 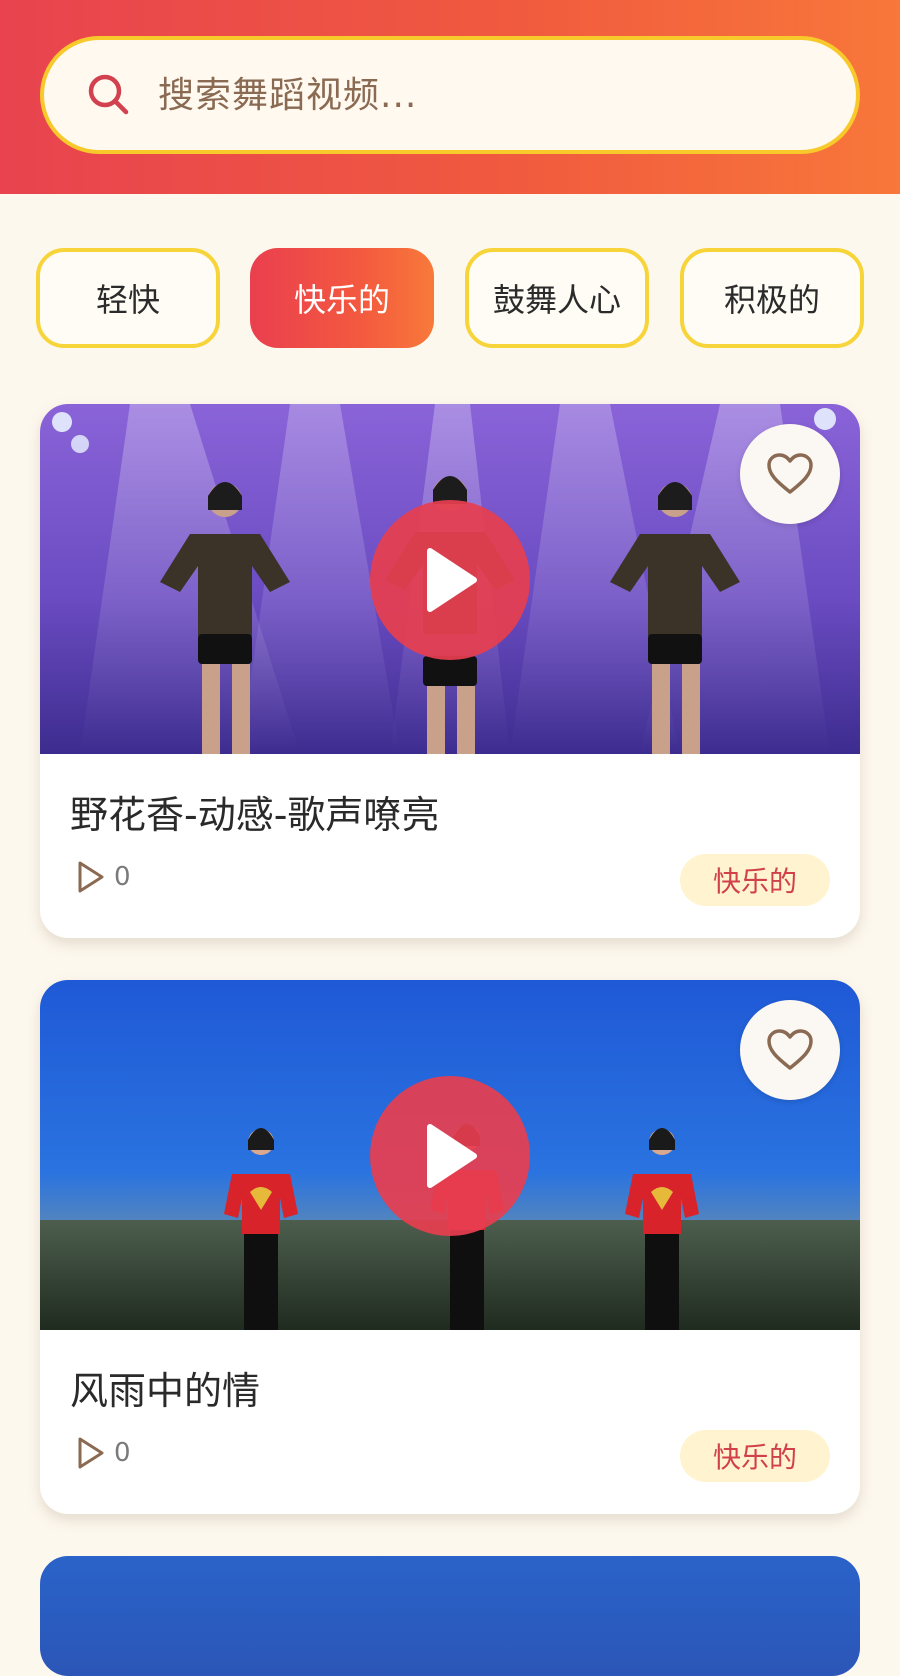 I want to click on header-bar, so click(x=450, y=97).